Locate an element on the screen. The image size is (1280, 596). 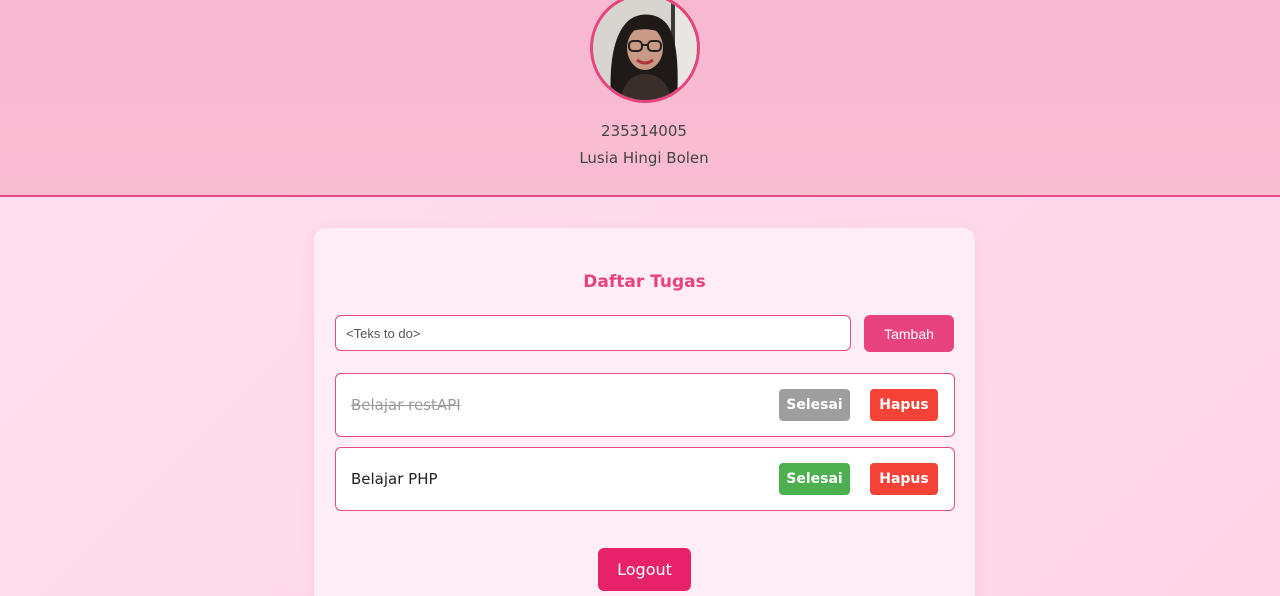
todo-text-input is located at coordinates (593, 333).